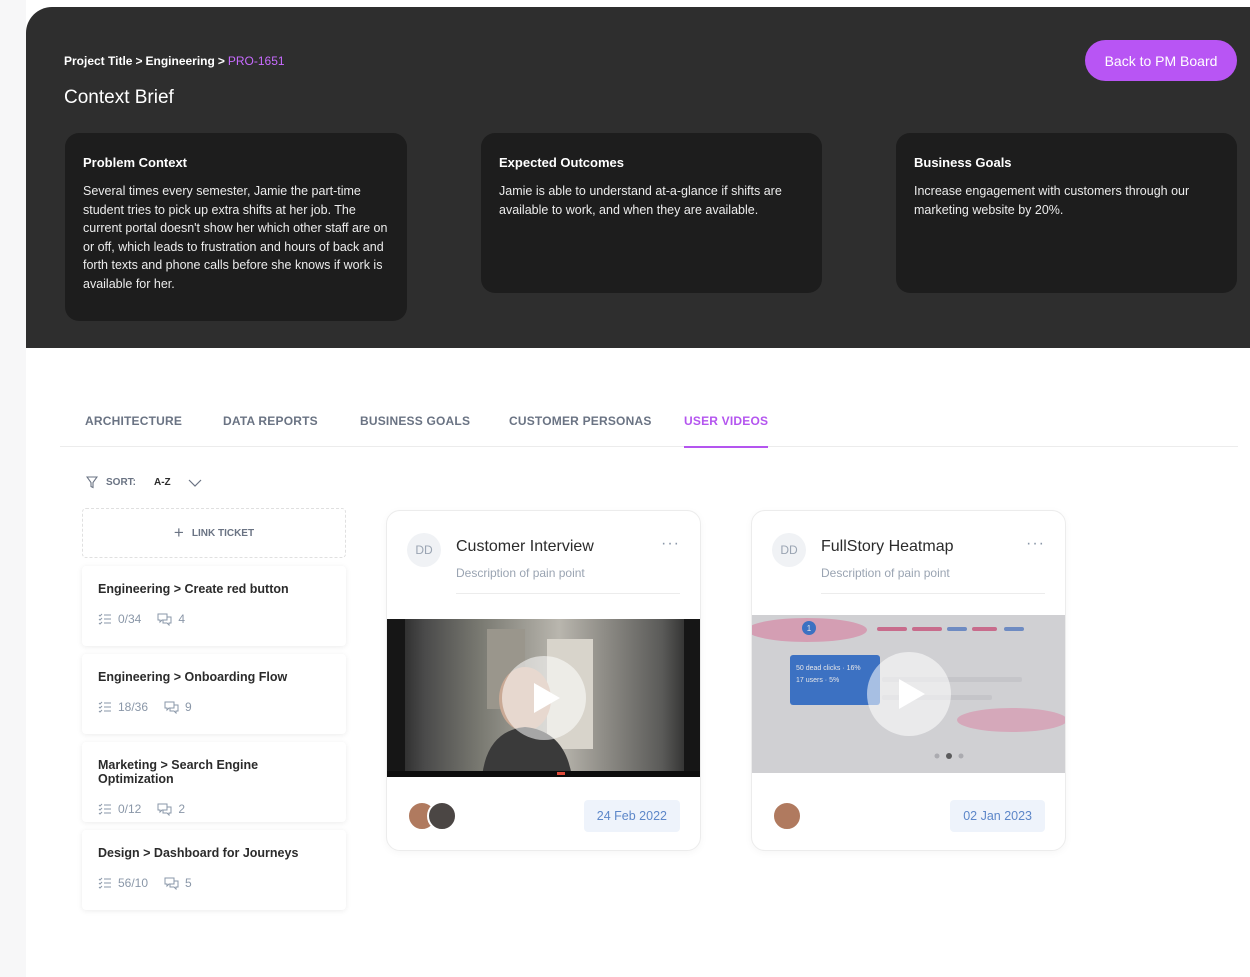 The width and height of the screenshot is (1250, 977). Describe the element at coordinates (963, 162) in the screenshot. I see `card-title: Business Goals` at that location.